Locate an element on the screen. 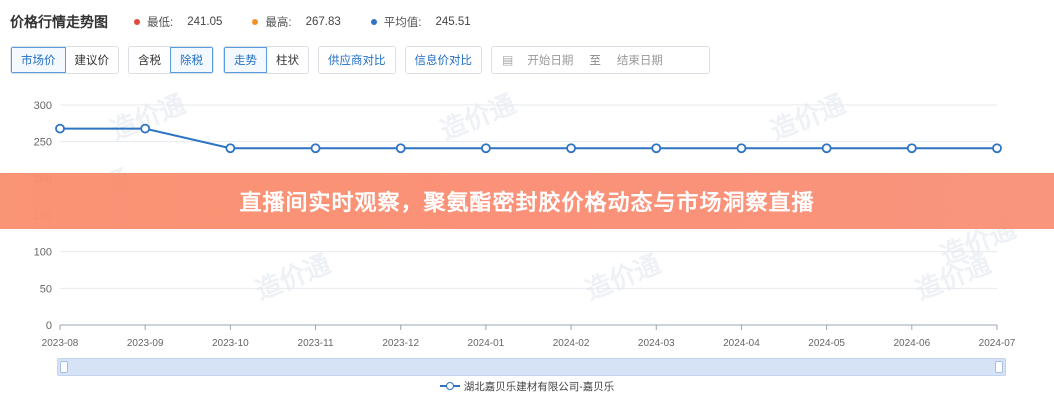  stat-max-value: 267.83 is located at coordinates (323, 22).